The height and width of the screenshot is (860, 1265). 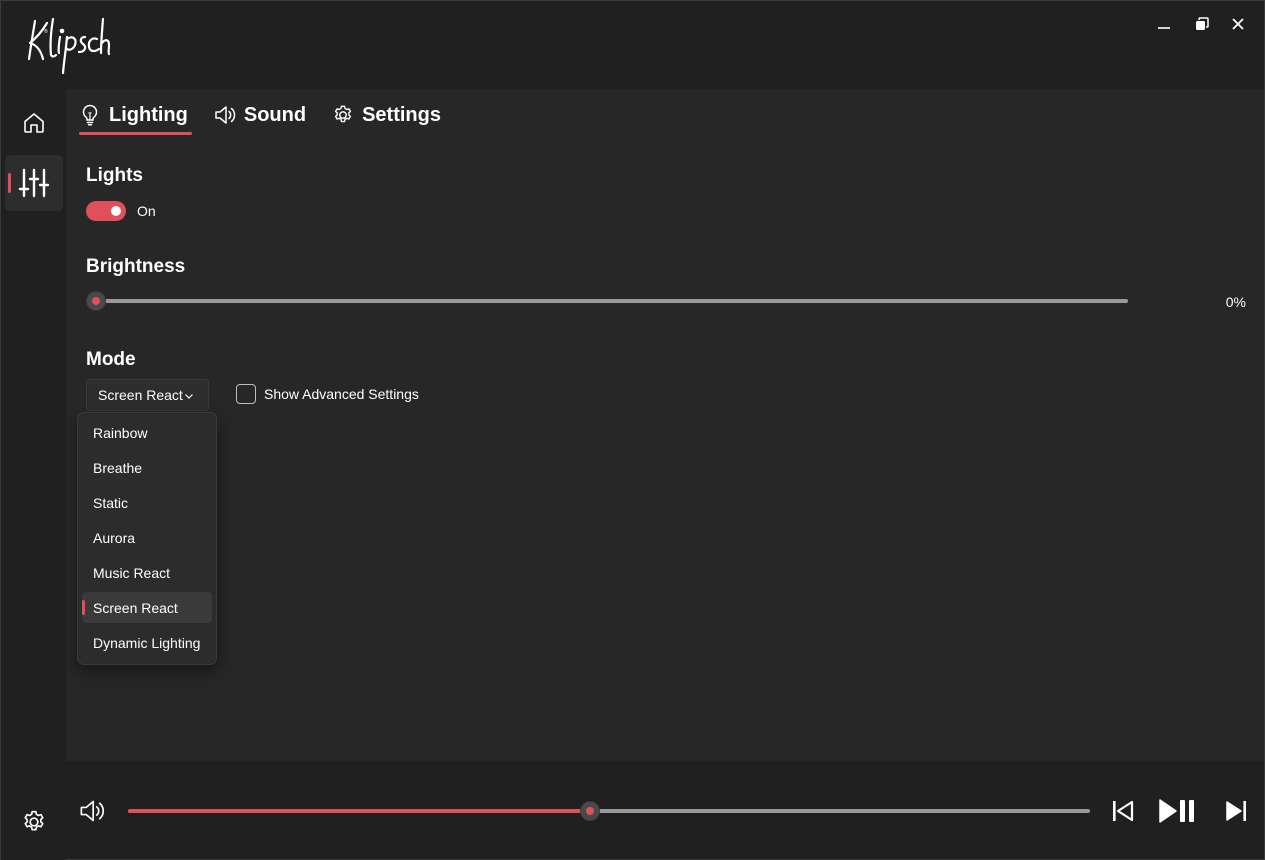 What do you see at coordinates (96, 301) in the screenshot?
I see `brightness-slider-thumb` at bounding box center [96, 301].